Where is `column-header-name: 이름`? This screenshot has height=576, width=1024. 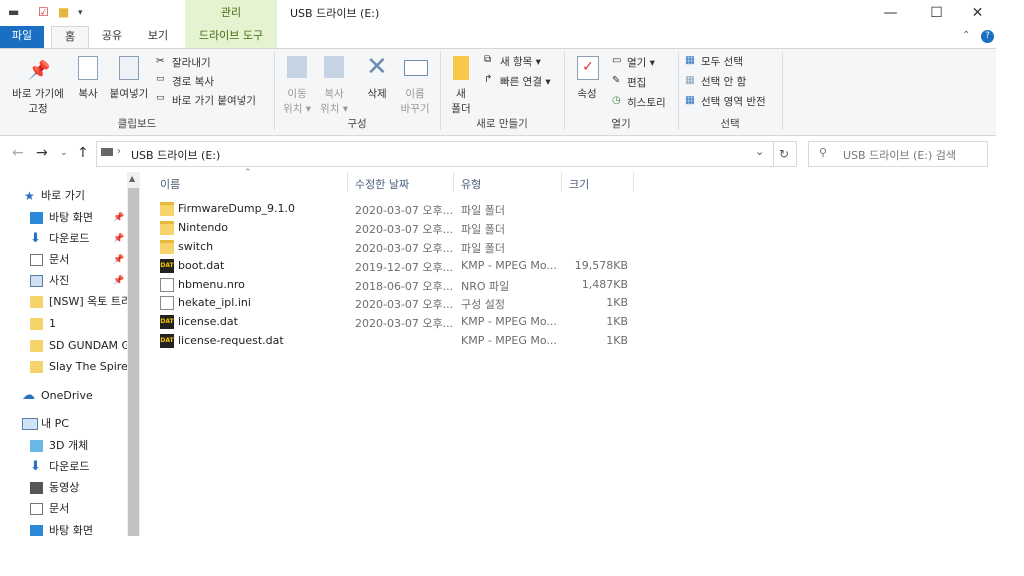 column-header-name: 이름 is located at coordinates (170, 184).